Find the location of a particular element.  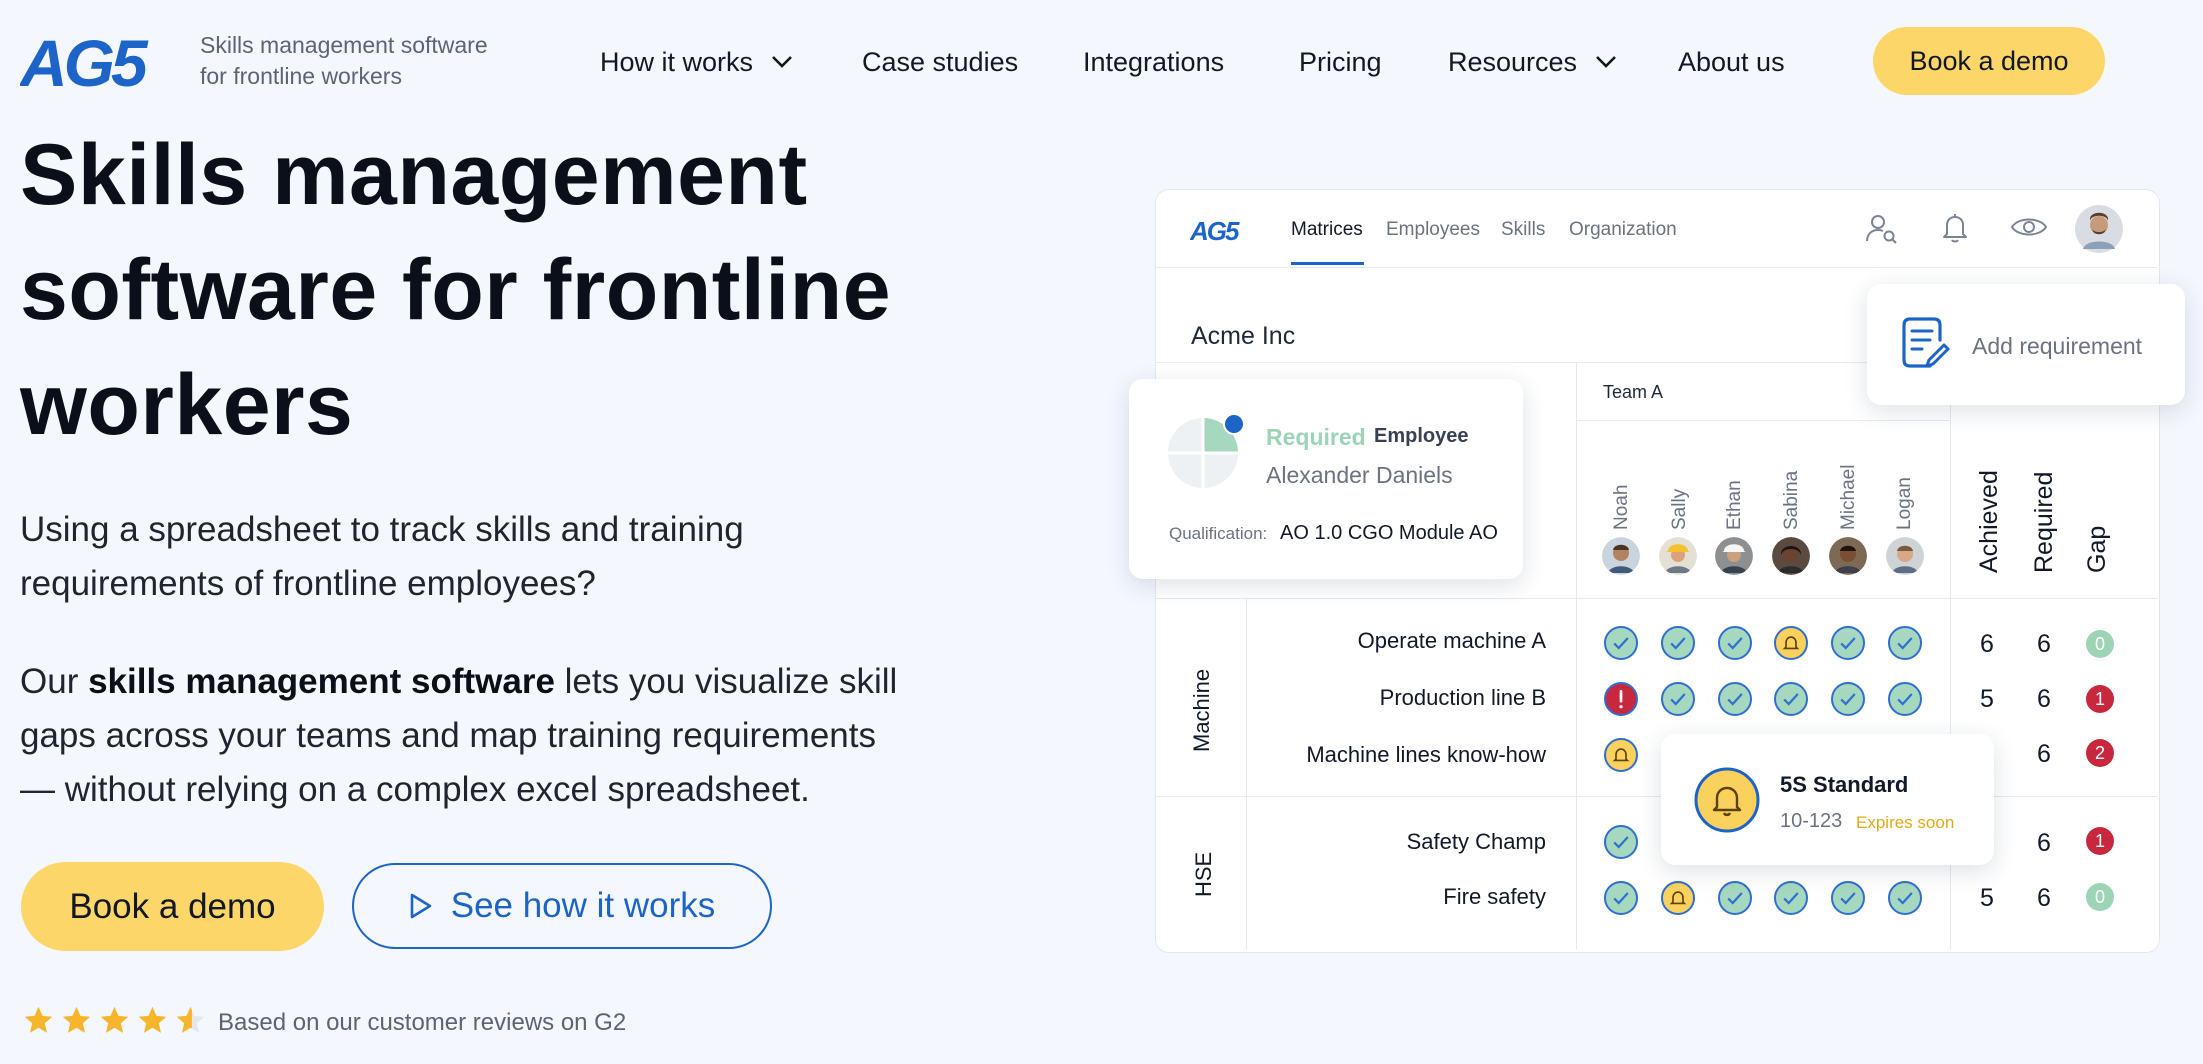

app-tab-organization: Organization is located at coordinates (1623, 230).